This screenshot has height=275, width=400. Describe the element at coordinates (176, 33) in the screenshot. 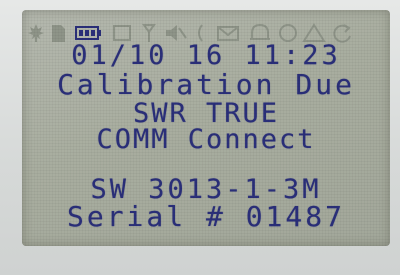

I see `speaker-muted-icon` at that location.